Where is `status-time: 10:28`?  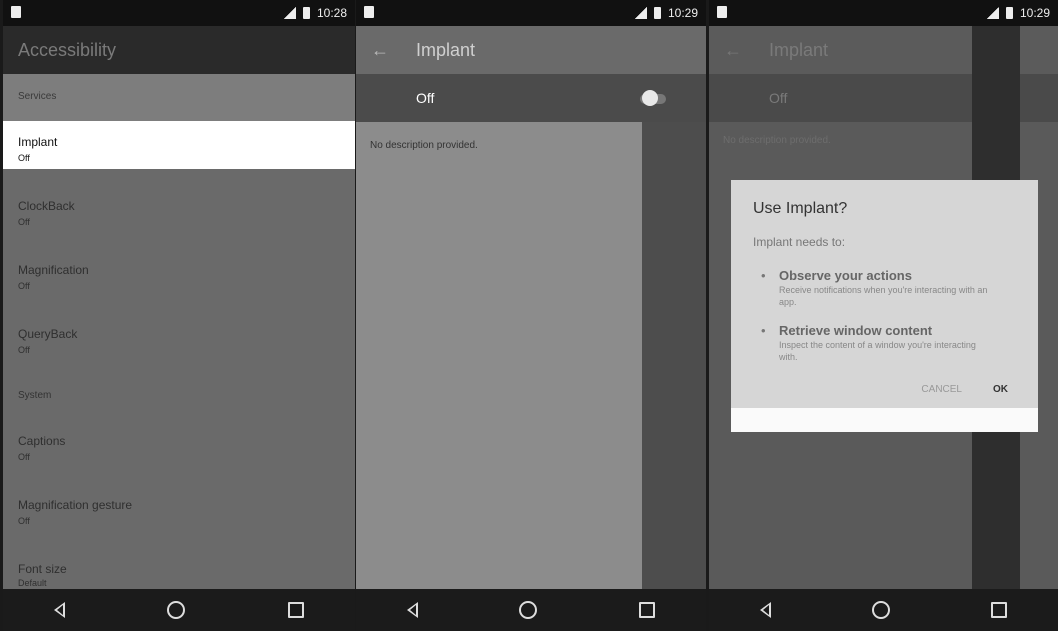
status-time: 10:28 is located at coordinates (331, 13).